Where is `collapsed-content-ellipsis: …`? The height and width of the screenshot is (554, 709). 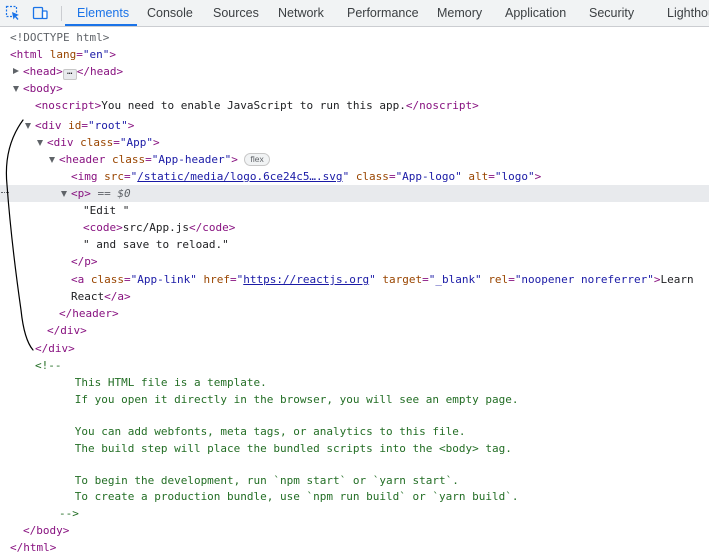
collapsed-content-ellipsis: … is located at coordinates (69, 74).